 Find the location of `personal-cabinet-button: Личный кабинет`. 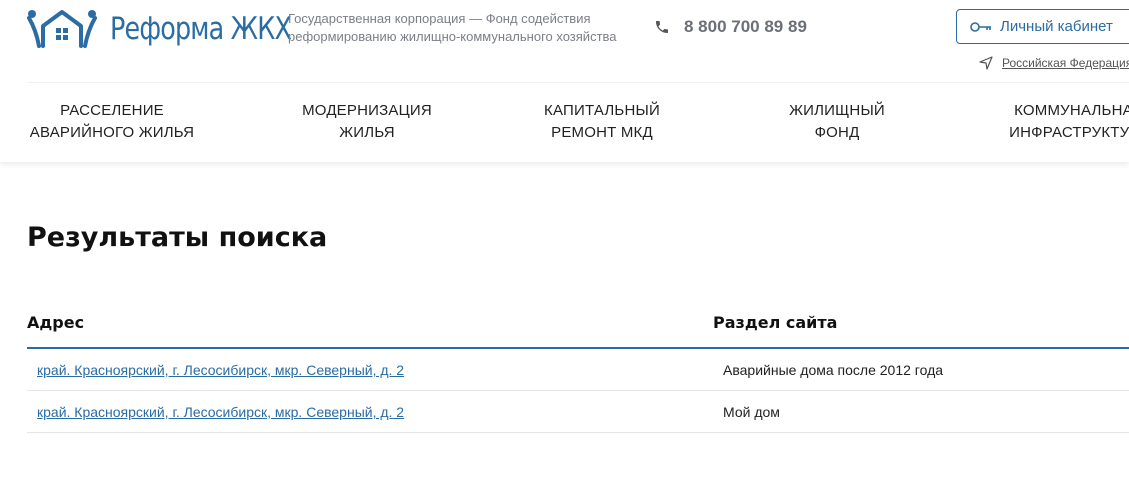

personal-cabinet-button: Личный кабинет is located at coordinates (1042, 26).